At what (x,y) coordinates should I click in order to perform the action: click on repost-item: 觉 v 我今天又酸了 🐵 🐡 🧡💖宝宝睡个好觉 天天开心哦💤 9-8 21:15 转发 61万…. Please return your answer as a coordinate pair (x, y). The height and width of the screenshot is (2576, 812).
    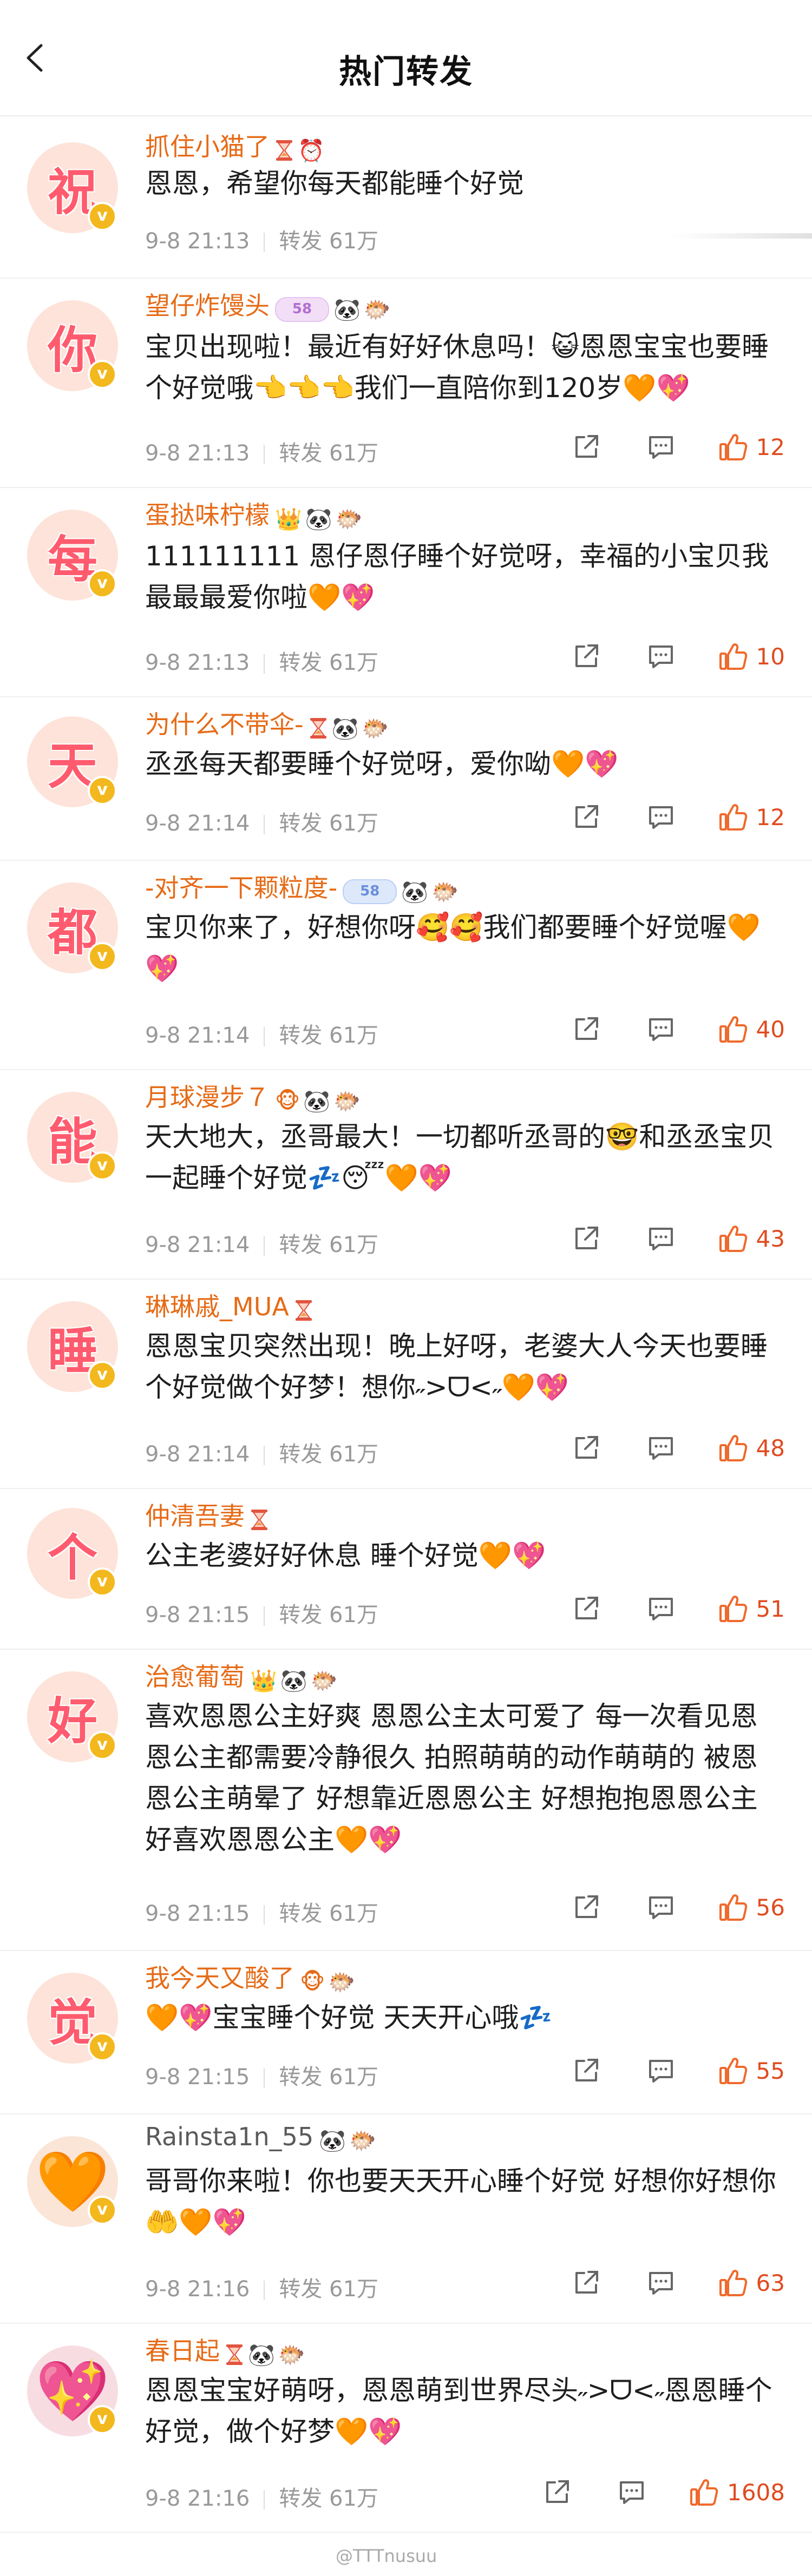
    Looking at the image, I should click on (406, 2032).